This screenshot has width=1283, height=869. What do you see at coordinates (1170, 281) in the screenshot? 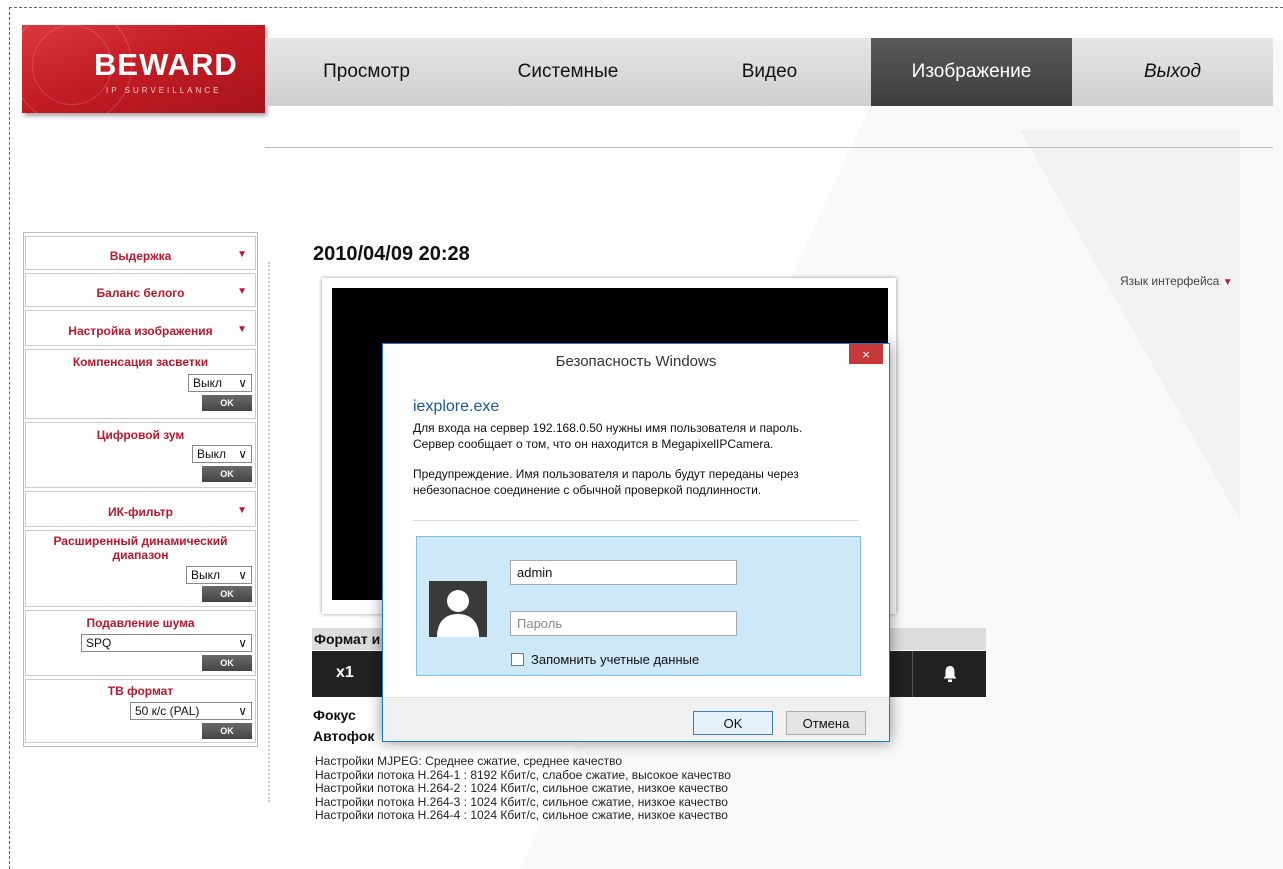
I see `language-label: Язык интерфейса` at bounding box center [1170, 281].